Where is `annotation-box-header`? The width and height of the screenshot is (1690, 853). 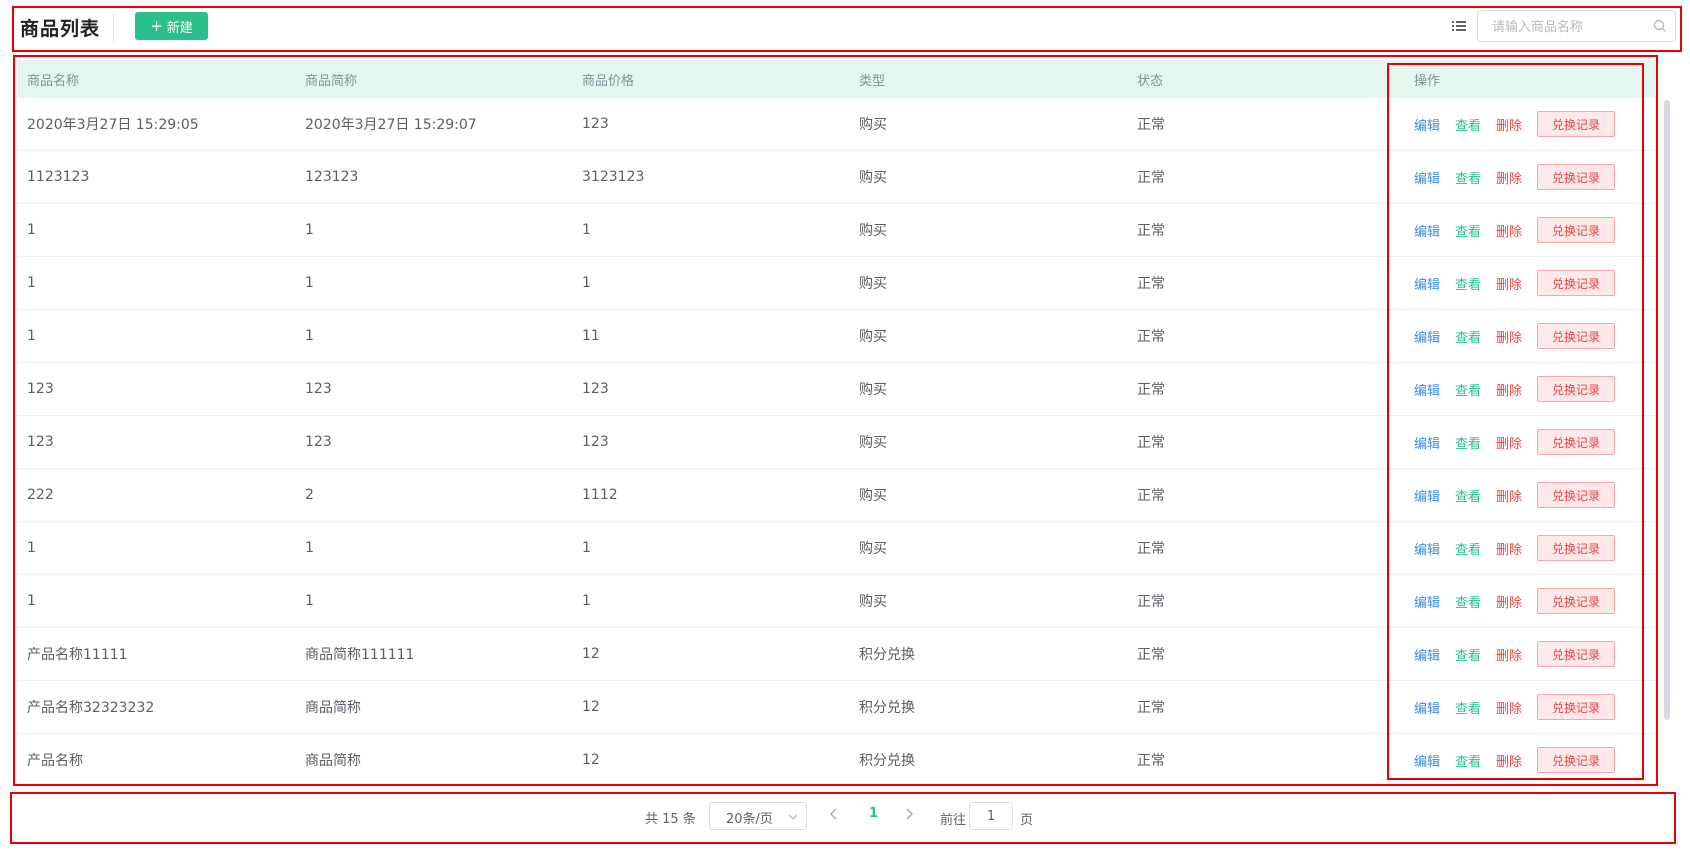 annotation-box-header is located at coordinates (847, 29).